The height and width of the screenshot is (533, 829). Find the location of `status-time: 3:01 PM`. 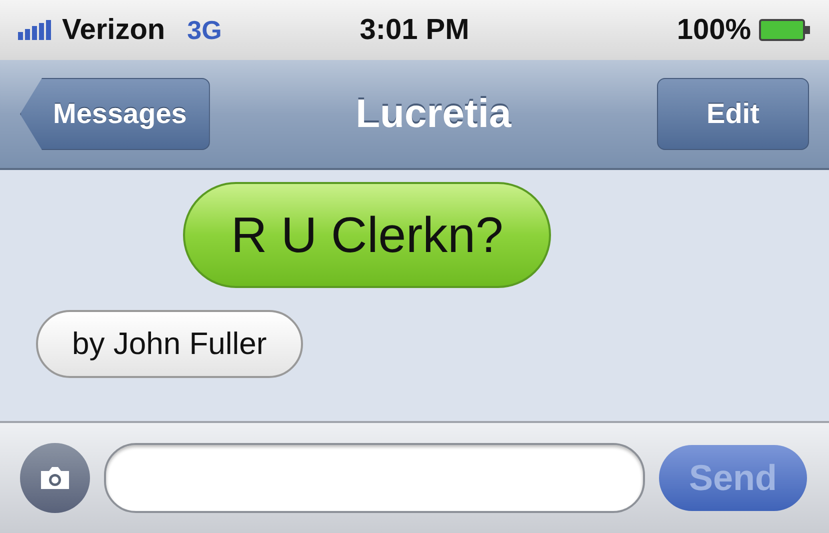

status-time: 3:01 PM is located at coordinates (415, 30).